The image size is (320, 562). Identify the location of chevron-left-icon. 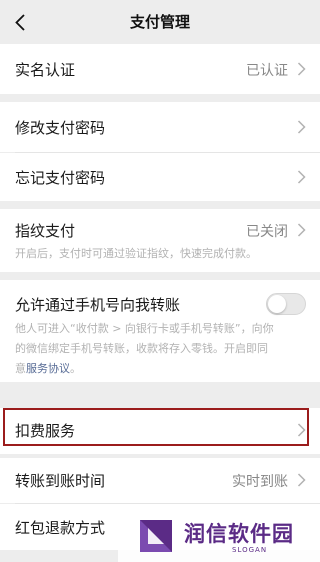
(20, 22).